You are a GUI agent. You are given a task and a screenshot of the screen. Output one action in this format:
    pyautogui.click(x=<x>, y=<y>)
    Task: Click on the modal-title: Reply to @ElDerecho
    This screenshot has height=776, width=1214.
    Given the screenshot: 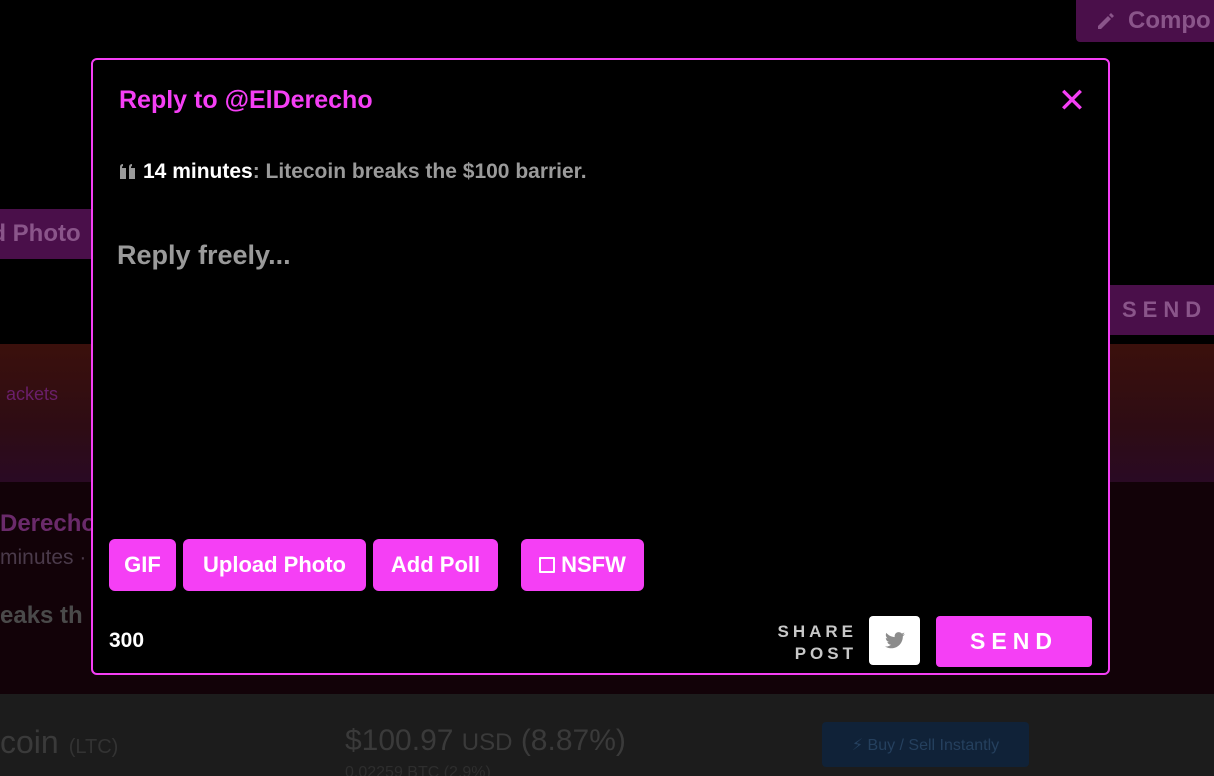 What is the action you would take?
    pyautogui.click(x=246, y=100)
    